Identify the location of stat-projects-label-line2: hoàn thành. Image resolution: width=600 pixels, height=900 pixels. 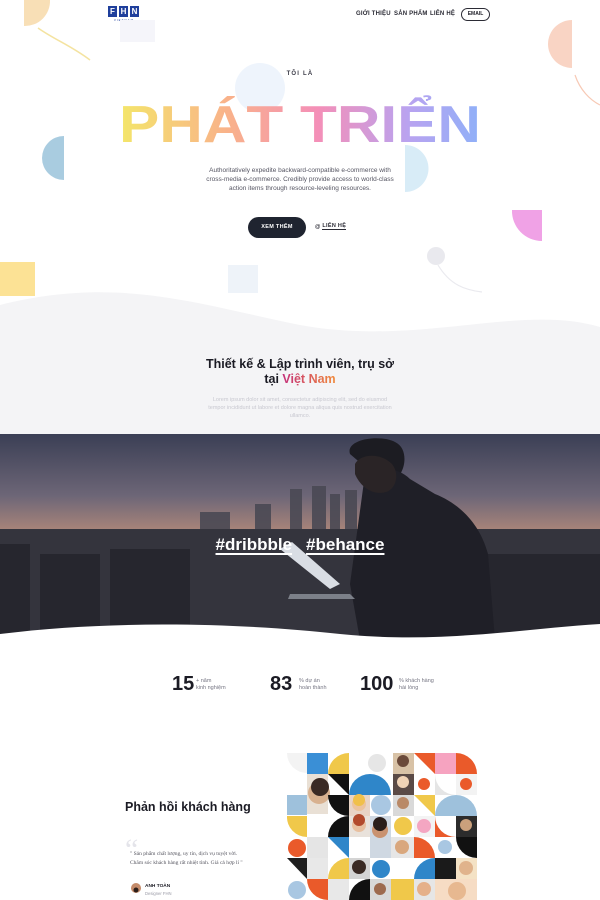
(313, 688).